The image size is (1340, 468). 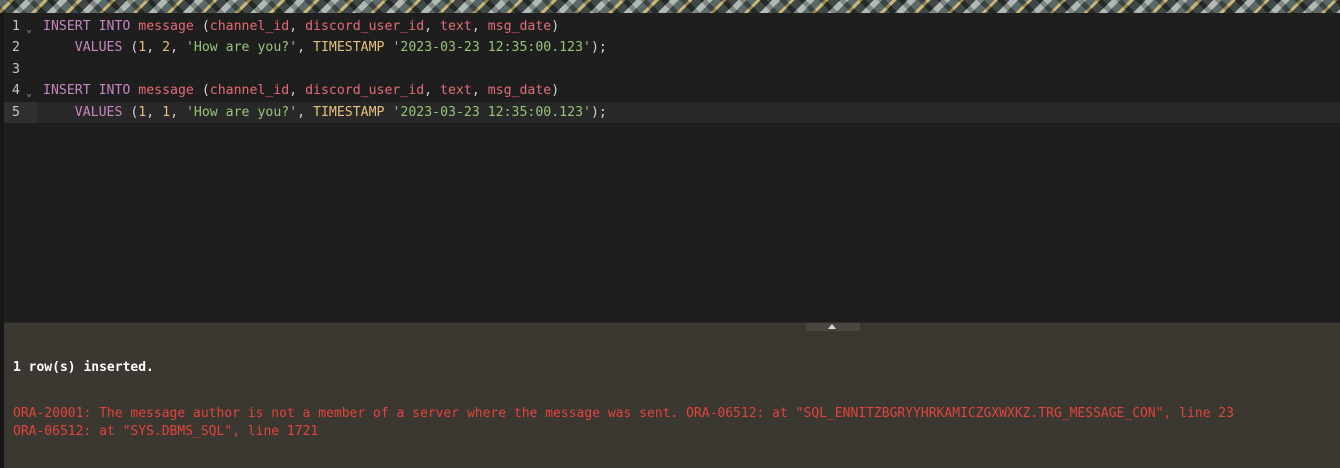 What do you see at coordinates (16, 47) in the screenshot?
I see `line-number-2: 2` at bounding box center [16, 47].